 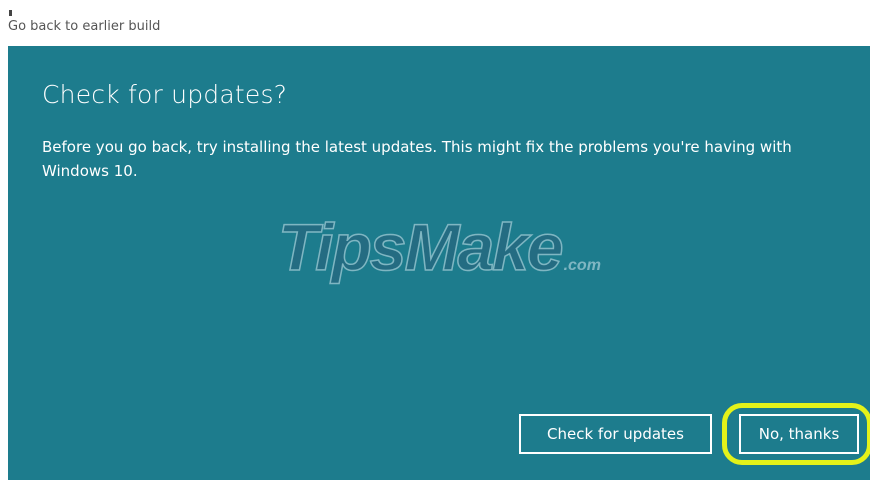 What do you see at coordinates (10, 13) in the screenshot?
I see `window-corner-mark` at bounding box center [10, 13].